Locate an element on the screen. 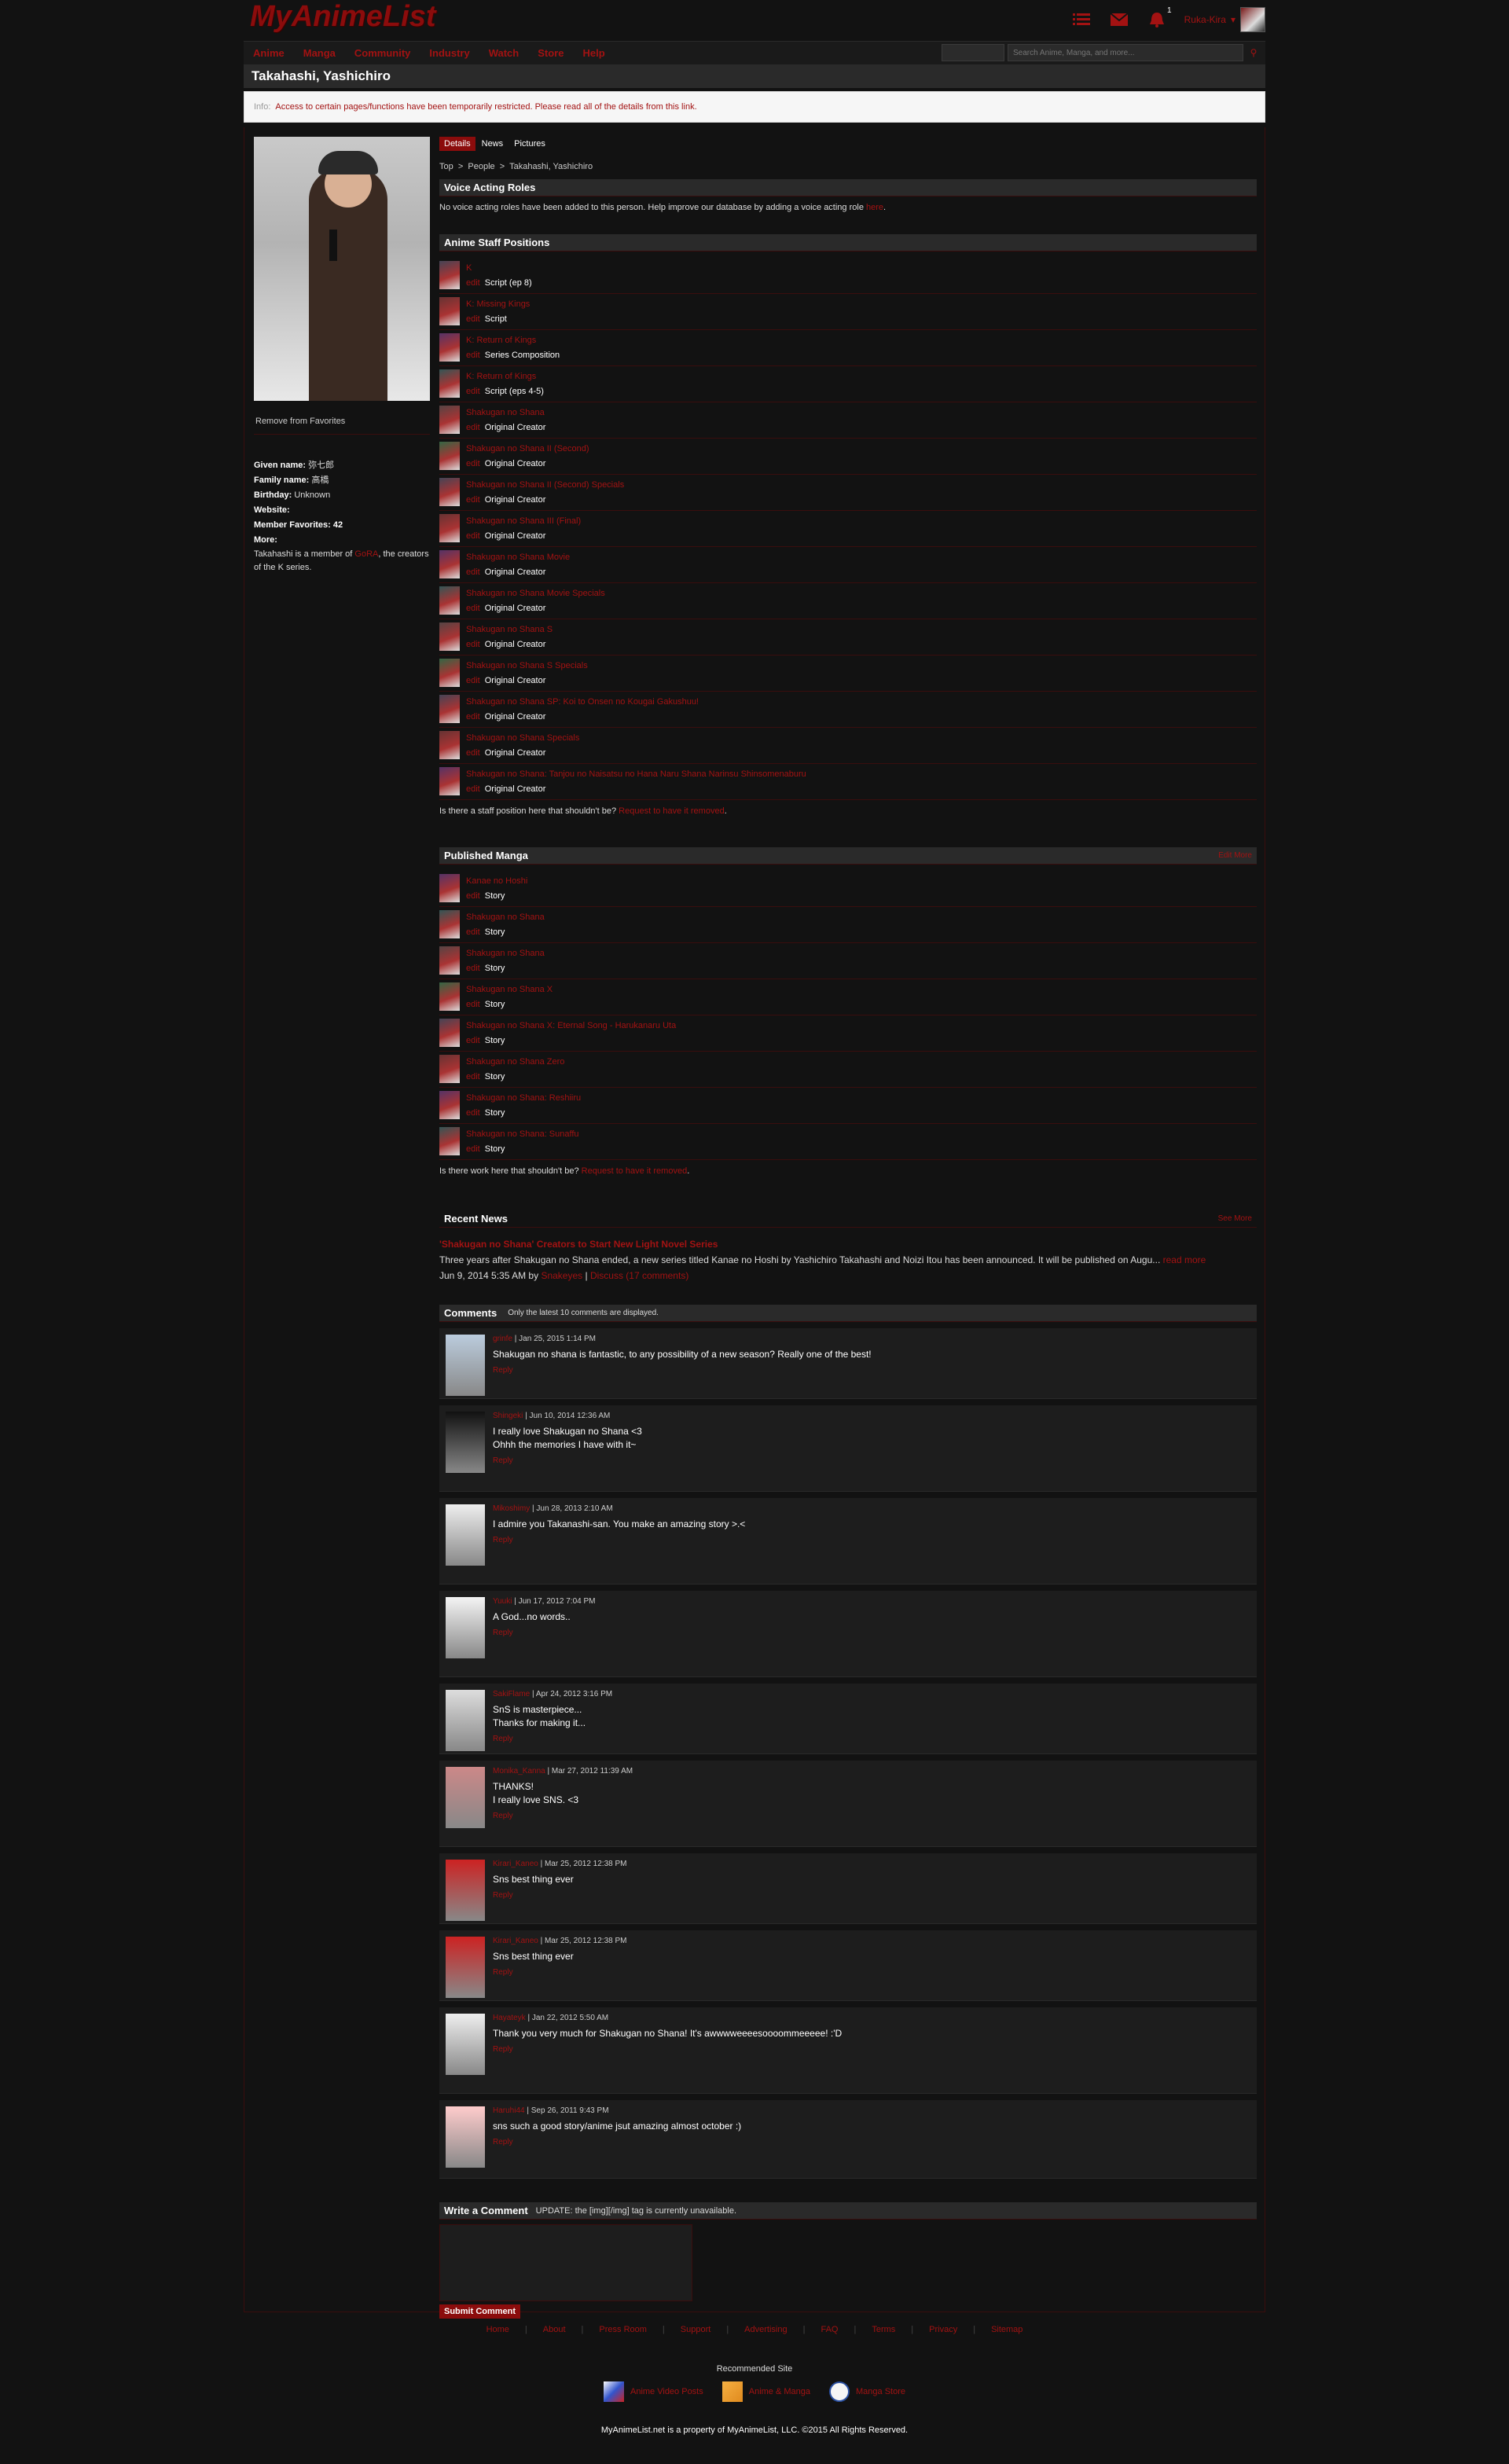  manga-remove-link: Request to have it removed is located at coordinates (635, 1171).